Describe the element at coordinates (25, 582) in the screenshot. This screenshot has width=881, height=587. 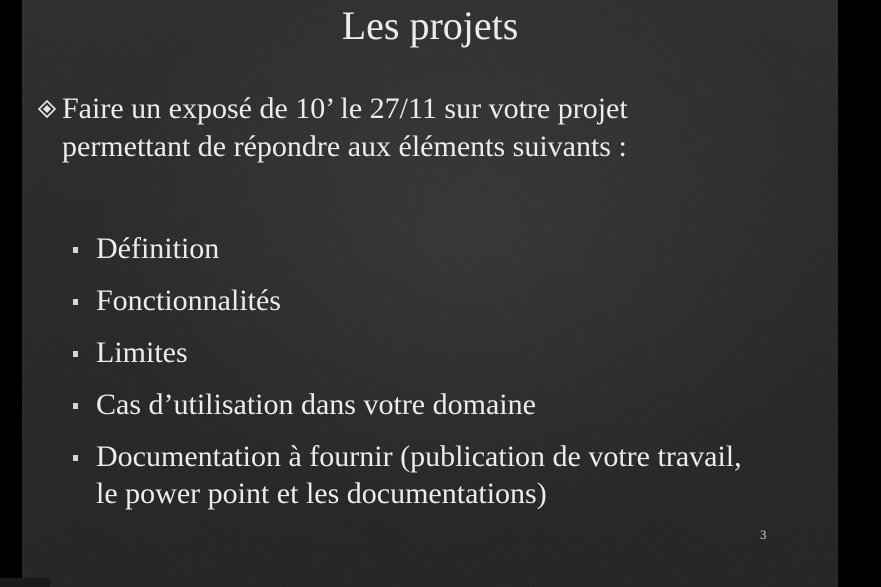
I see `window-corner-strip` at that location.